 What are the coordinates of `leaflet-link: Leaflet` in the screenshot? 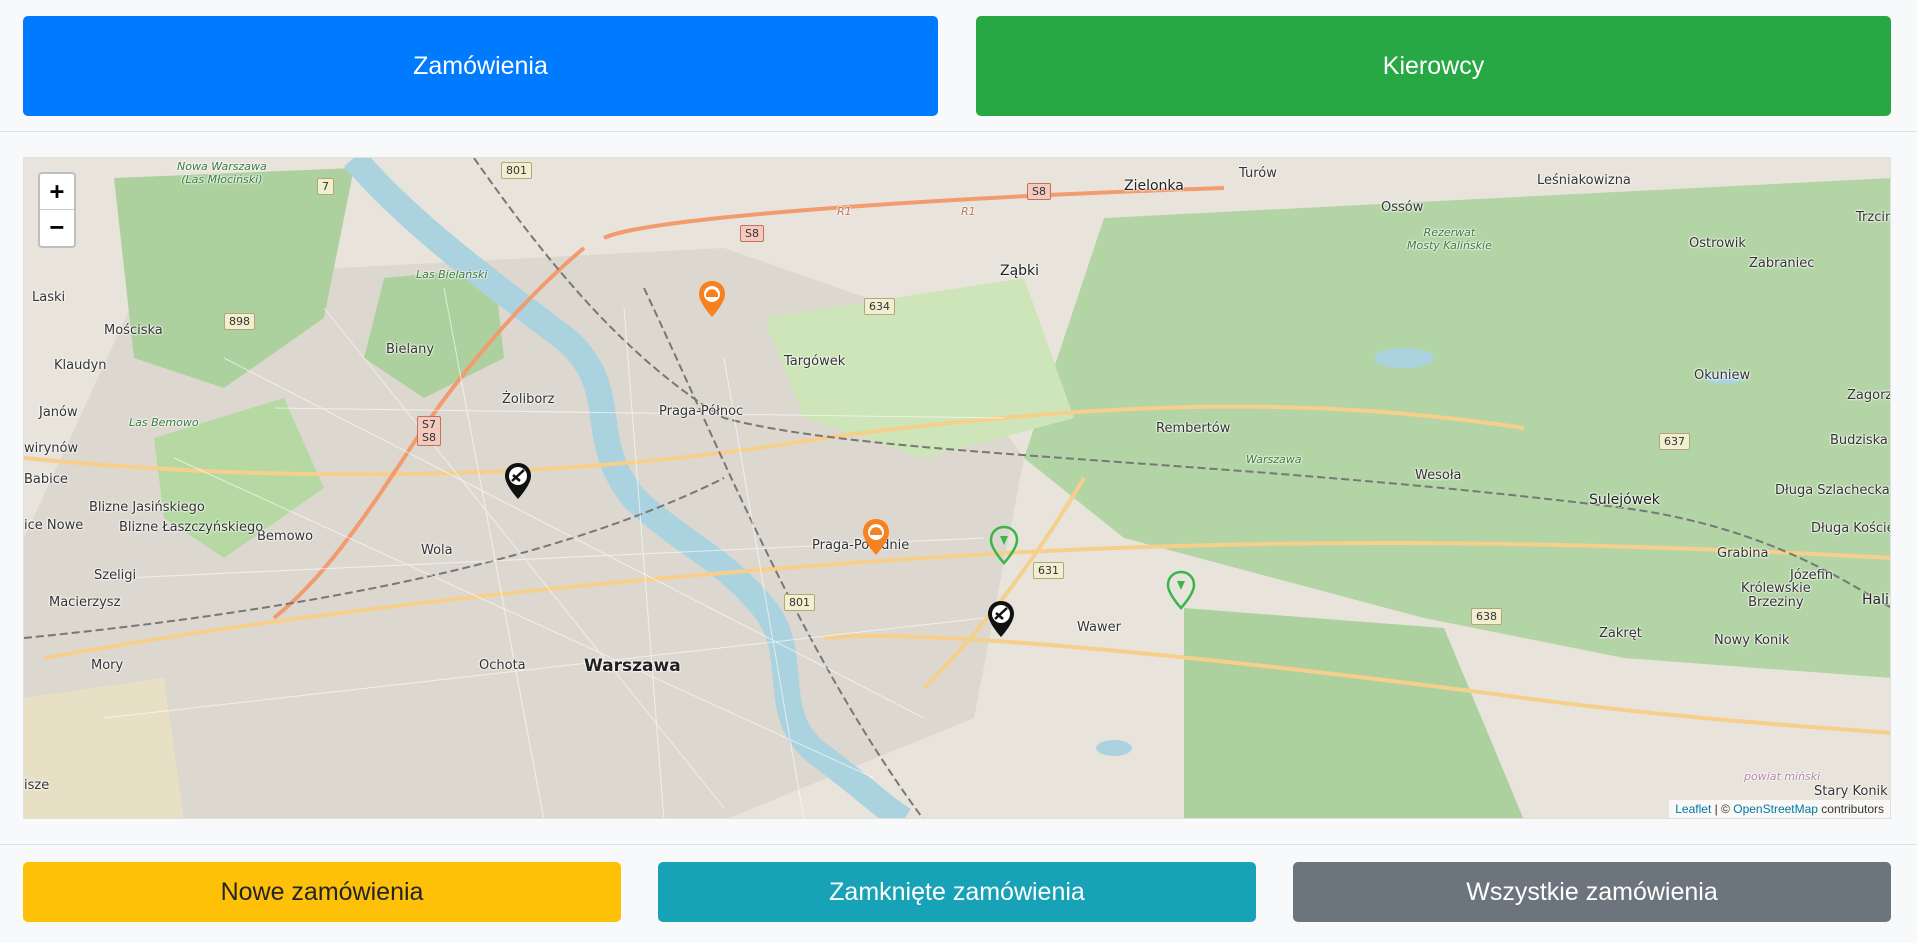 It's located at (1693, 809).